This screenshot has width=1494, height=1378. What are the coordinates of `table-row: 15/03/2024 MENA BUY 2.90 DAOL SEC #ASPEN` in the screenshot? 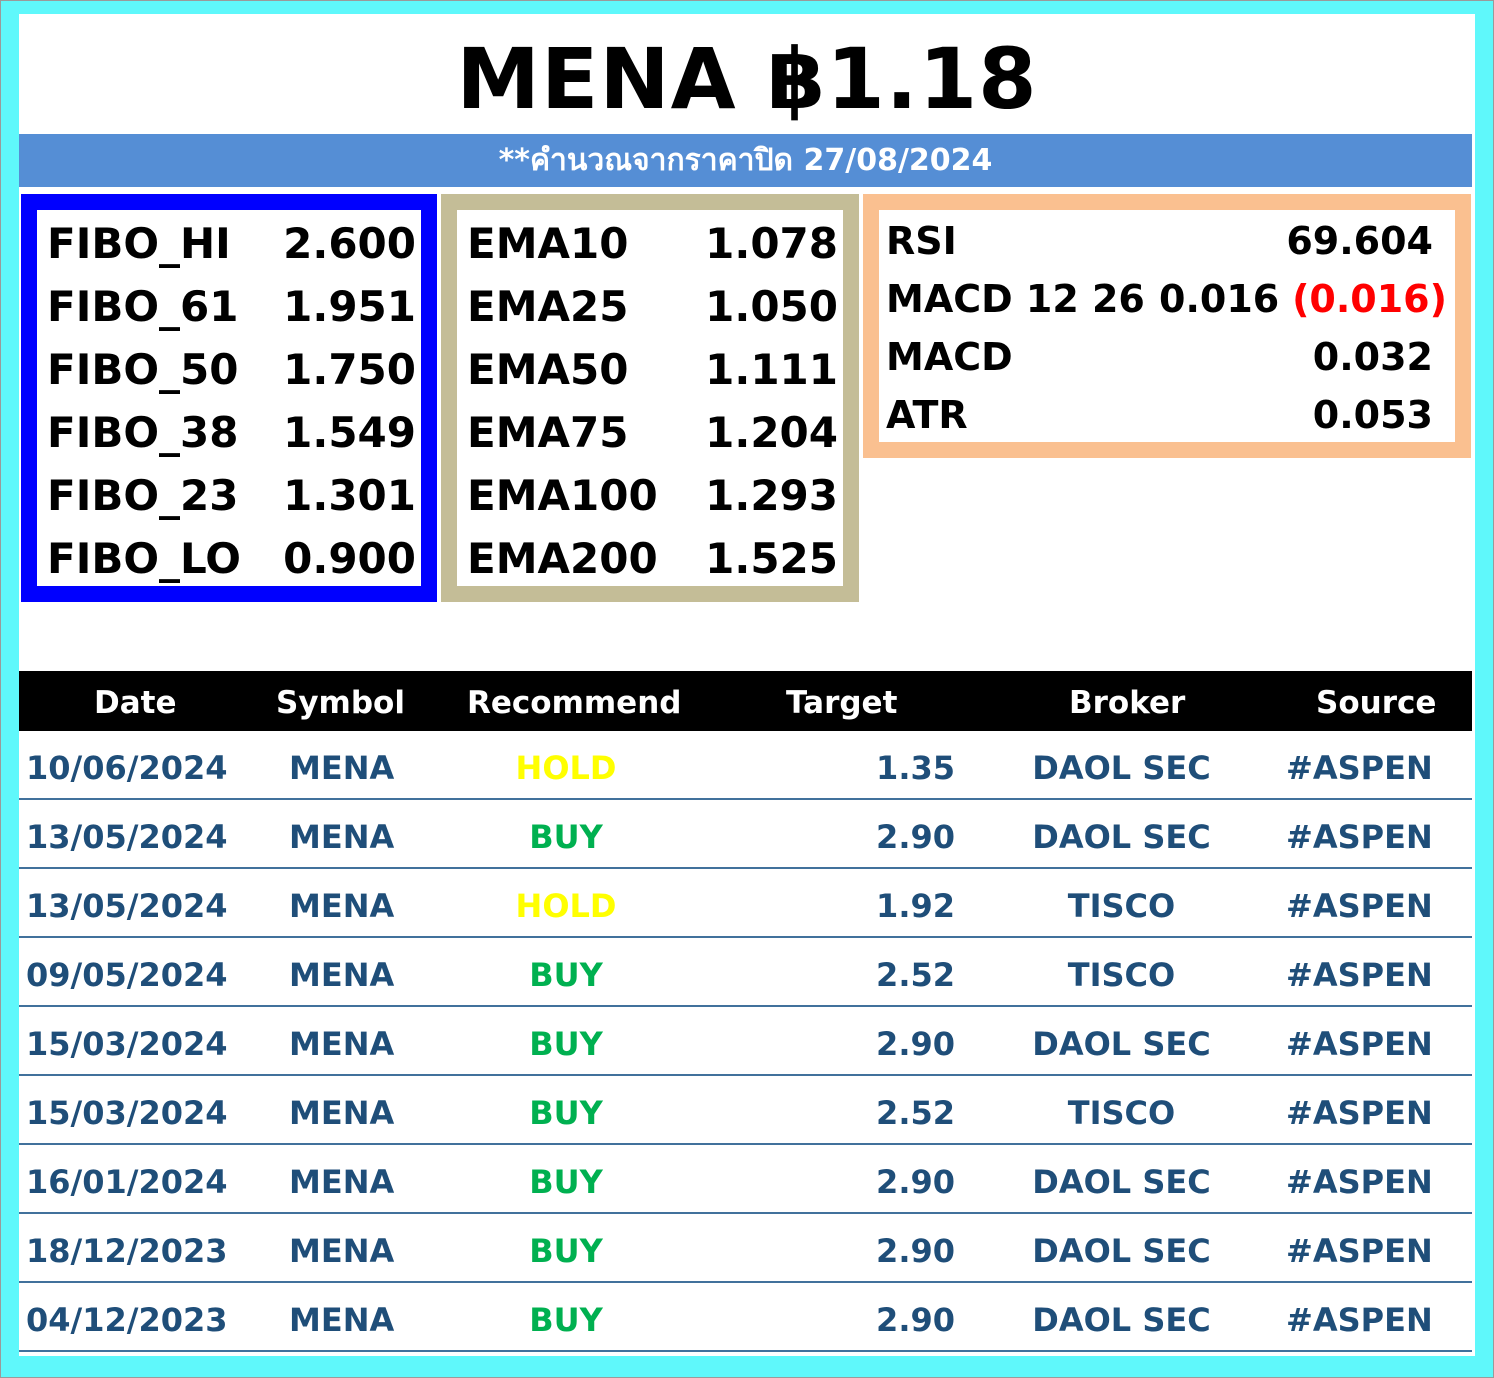 It's located at (745, 1041).